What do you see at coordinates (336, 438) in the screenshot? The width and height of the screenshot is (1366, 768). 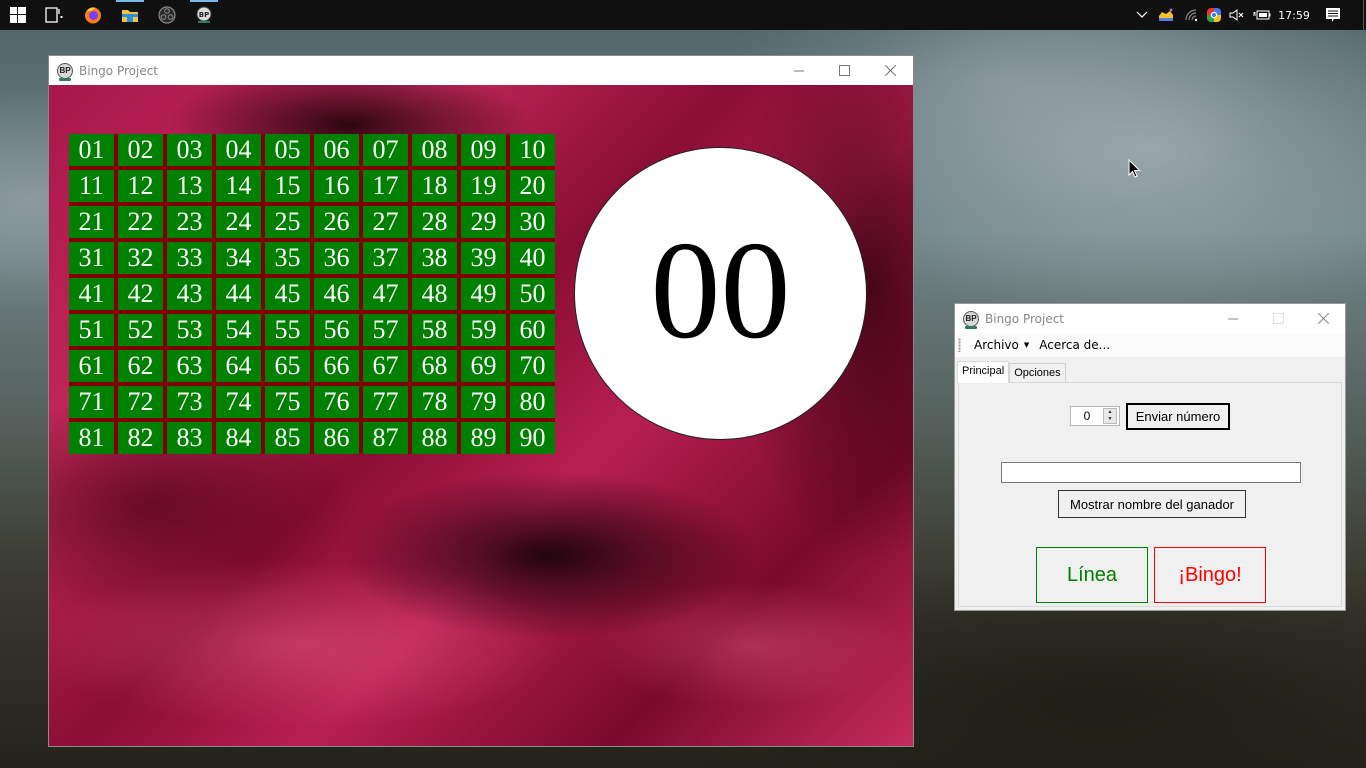 I see `bingo-number-cell: 86` at bounding box center [336, 438].